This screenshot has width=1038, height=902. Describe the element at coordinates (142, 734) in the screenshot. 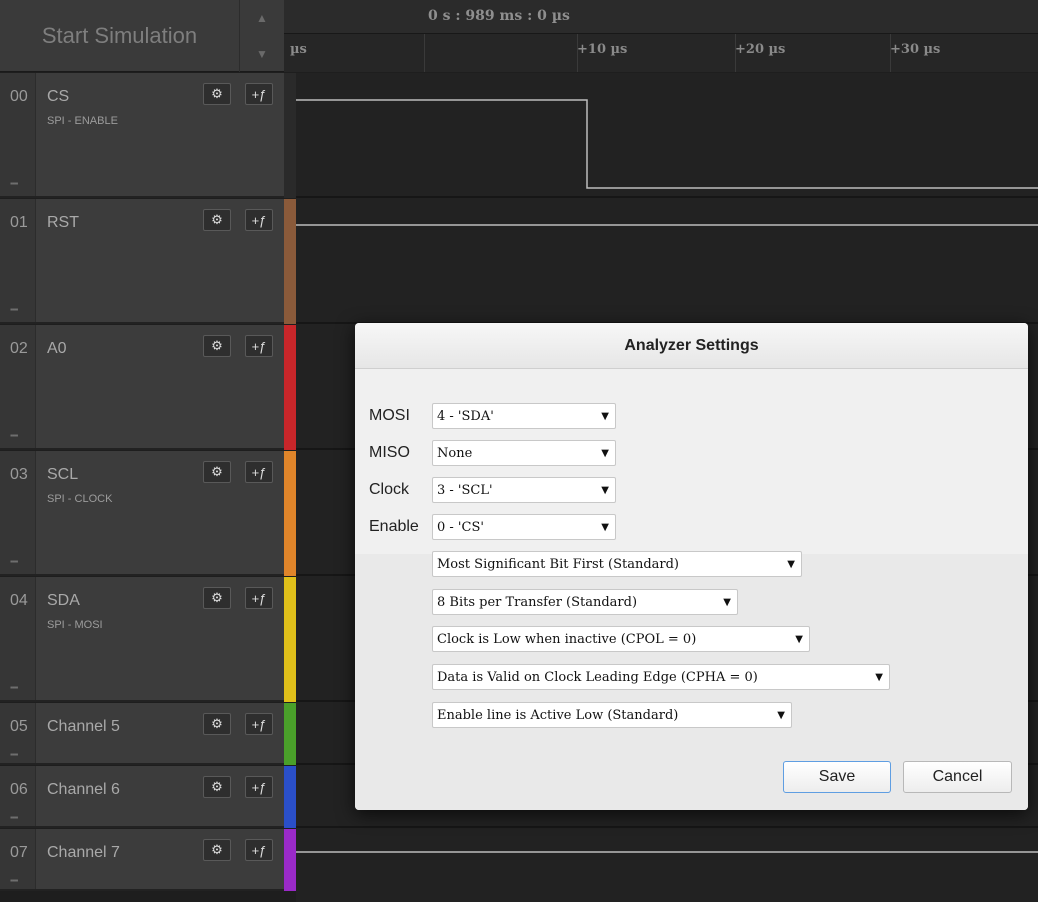

I see `channel-row-05: 05 Channel 5 ▪▪▪▪ ⚙ +ƒ` at that location.